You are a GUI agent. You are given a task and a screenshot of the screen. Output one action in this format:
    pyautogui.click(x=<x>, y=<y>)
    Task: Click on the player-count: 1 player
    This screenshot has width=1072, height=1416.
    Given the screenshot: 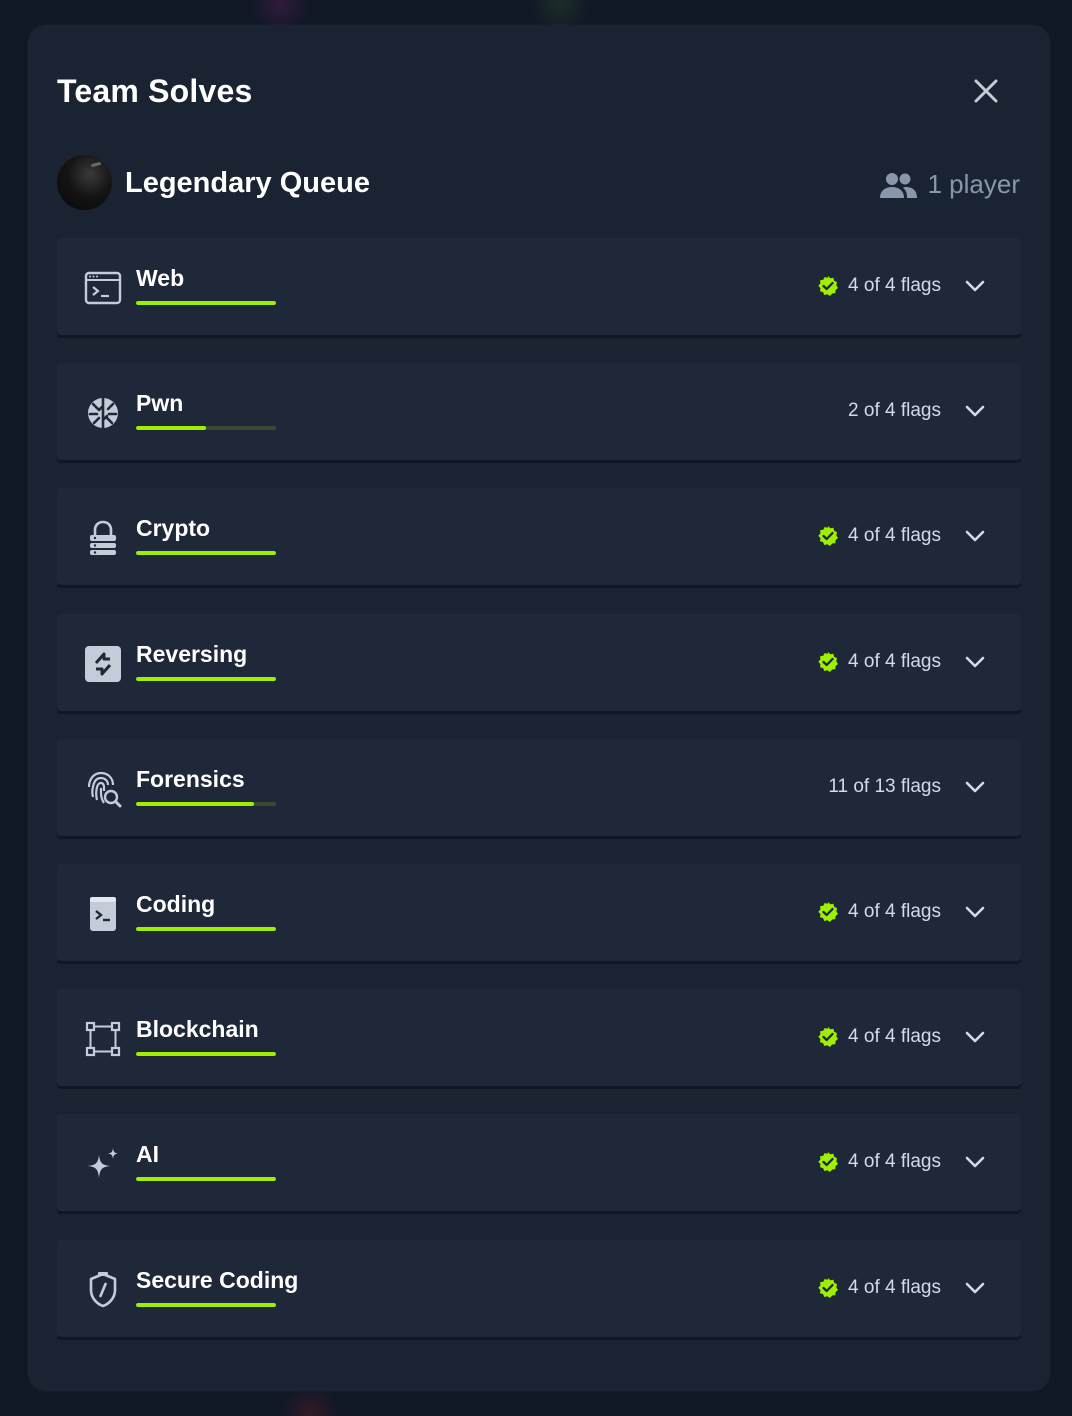 What is the action you would take?
    pyautogui.click(x=949, y=184)
    